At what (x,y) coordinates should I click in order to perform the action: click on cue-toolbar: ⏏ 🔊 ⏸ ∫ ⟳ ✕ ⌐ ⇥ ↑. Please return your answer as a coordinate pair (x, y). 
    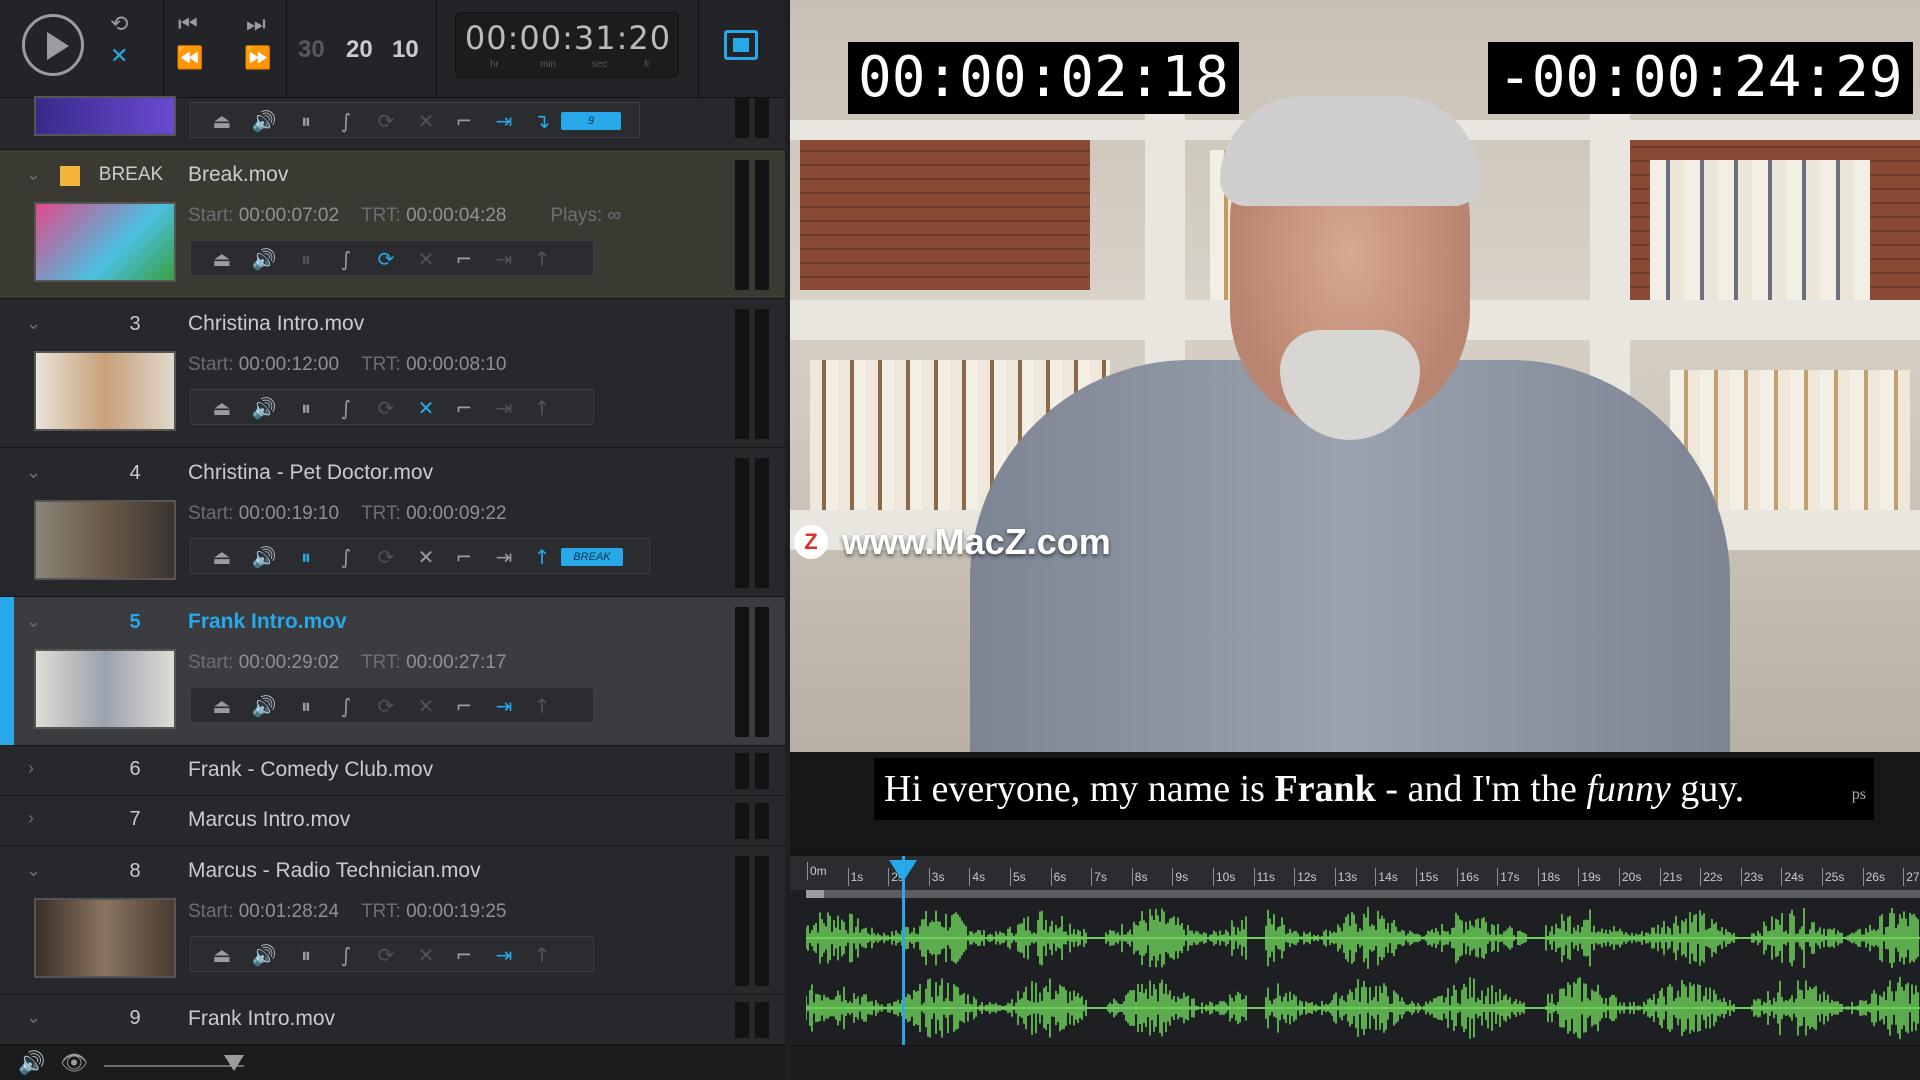
    Looking at the image, I should click on (392, 258).